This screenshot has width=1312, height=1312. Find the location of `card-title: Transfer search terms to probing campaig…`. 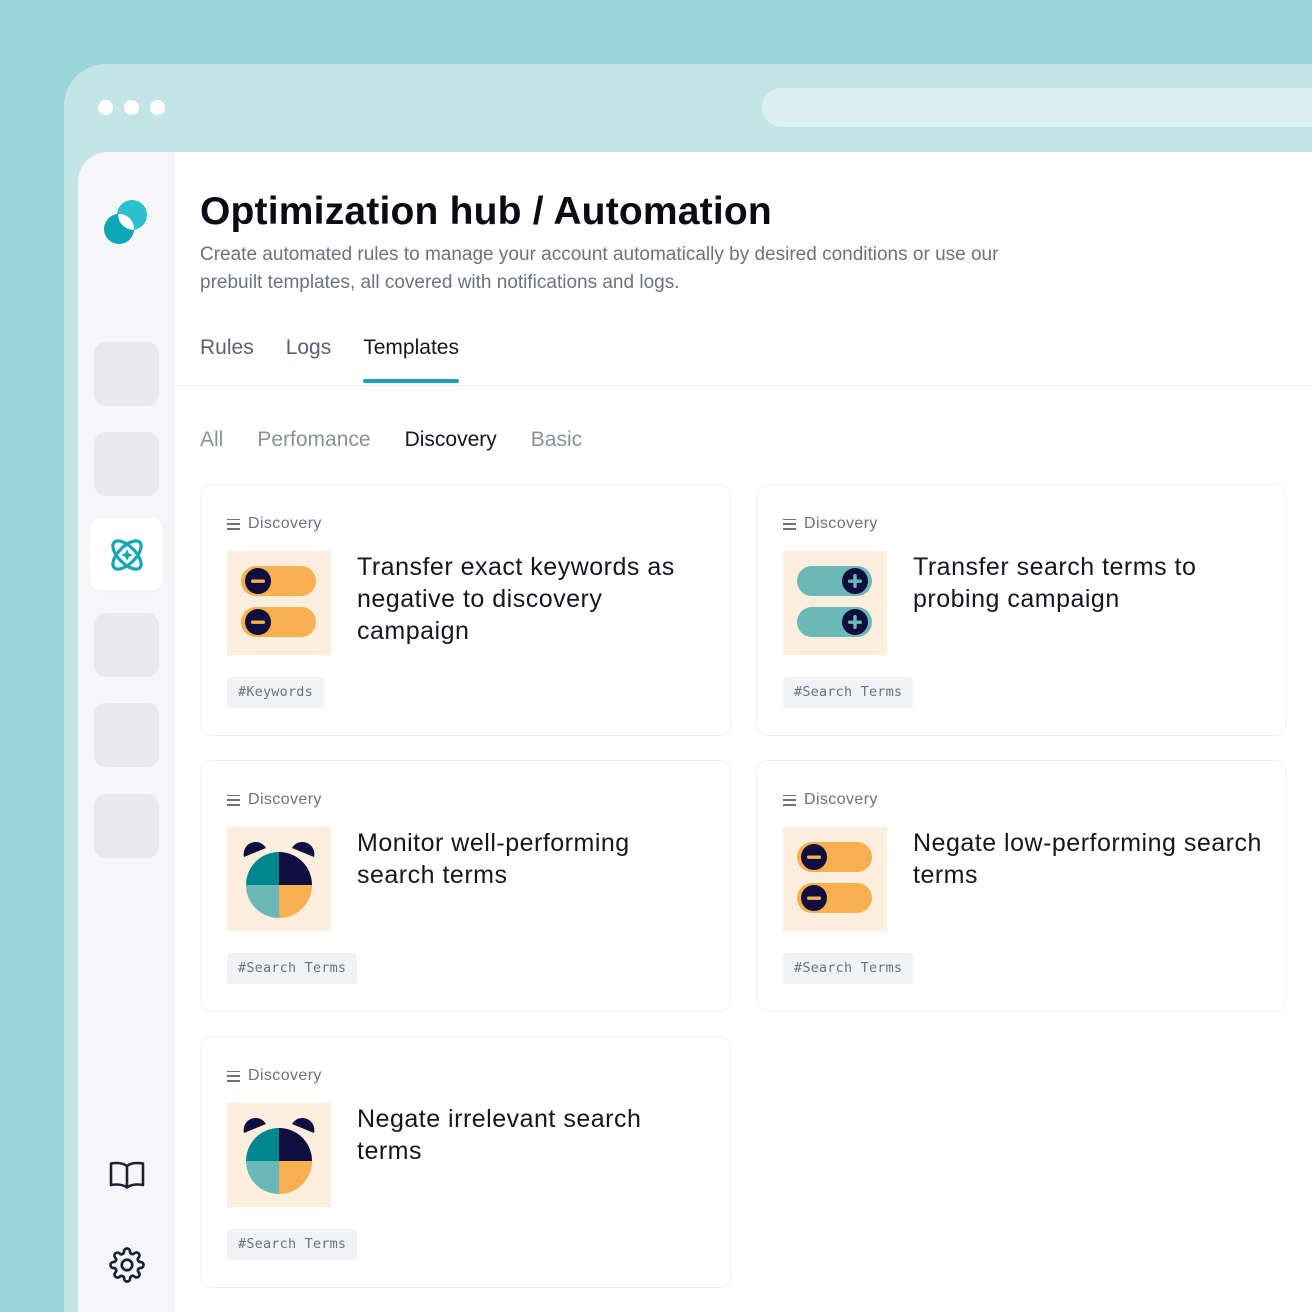

card-title: Transfer search terms to probing campaig… is located at coordinates (1055, 583).